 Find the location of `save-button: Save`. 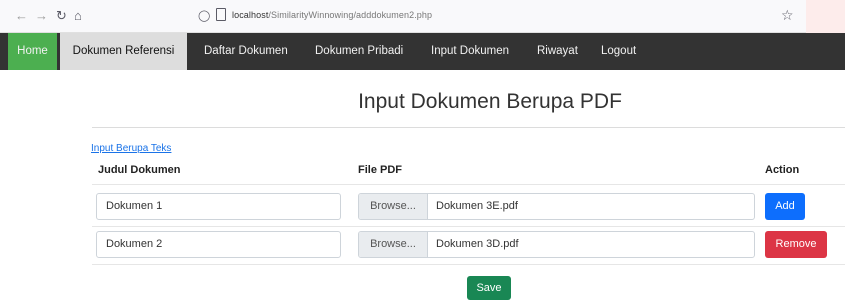

save-button: Save is located at coordinates (489, 288).